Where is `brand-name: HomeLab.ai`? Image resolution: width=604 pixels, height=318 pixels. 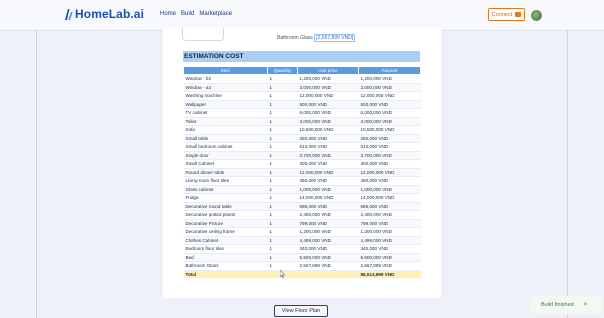
brand-name: HomeLab.ai is located at coordinates (110, 14).